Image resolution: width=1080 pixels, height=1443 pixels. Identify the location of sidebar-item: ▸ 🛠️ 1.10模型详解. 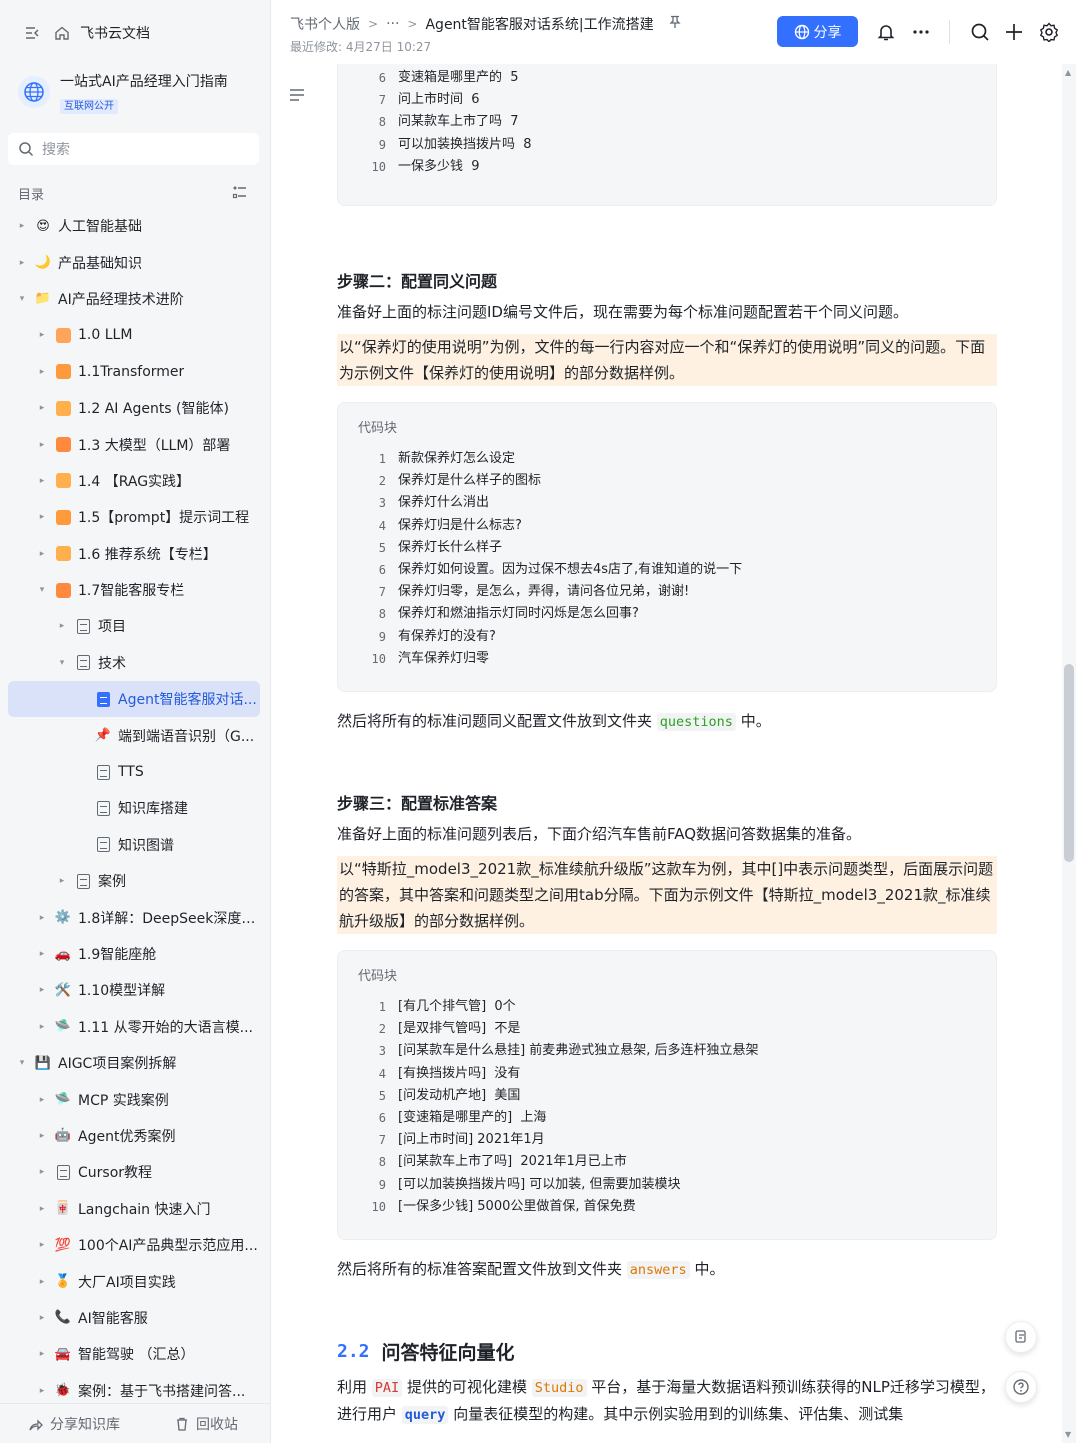
(134, 990).